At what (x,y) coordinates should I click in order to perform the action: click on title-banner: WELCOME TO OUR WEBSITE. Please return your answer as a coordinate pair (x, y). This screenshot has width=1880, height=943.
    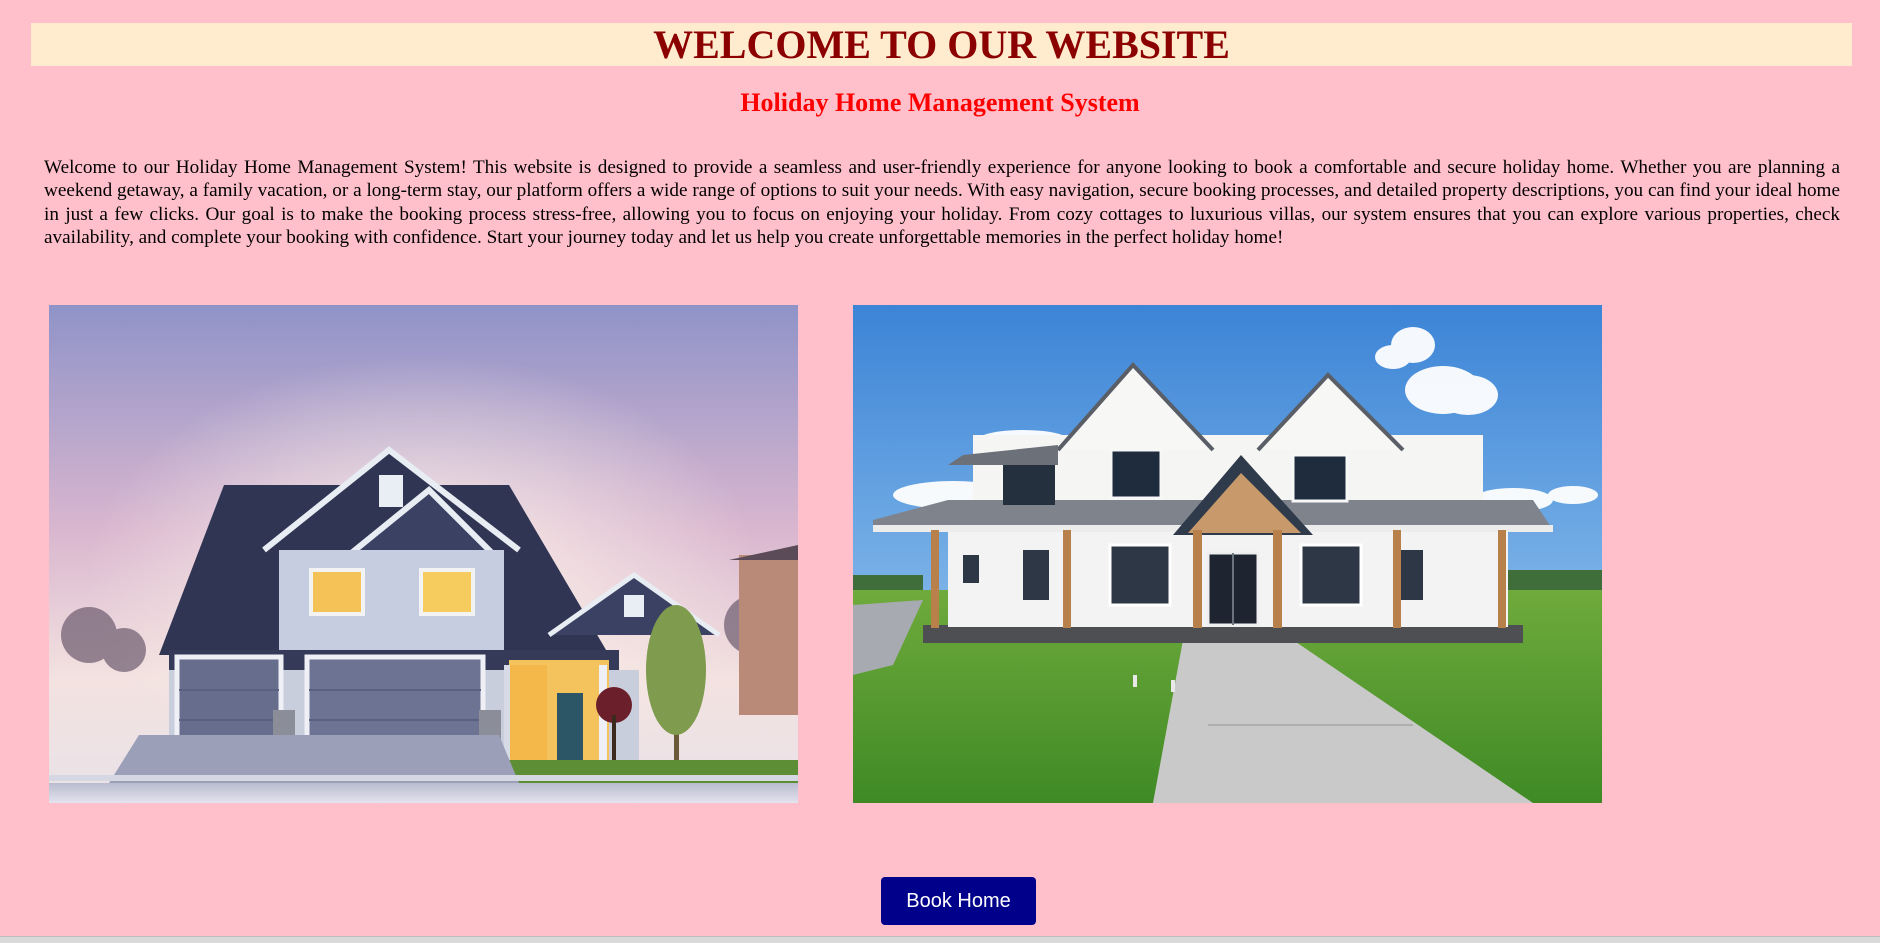
    Looking at the image, I should click on (941, 44).